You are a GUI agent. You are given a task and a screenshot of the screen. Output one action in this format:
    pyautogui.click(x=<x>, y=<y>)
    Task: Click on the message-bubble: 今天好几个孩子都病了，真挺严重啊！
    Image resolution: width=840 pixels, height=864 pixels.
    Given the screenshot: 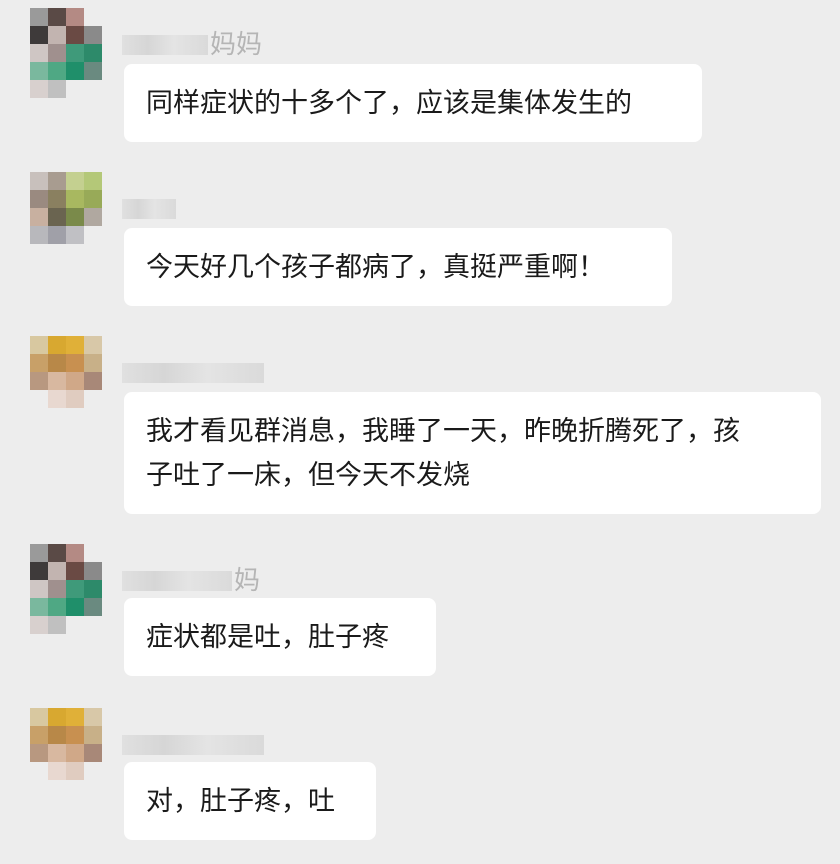 What is the action you would take?
    pyautogui.click(x=398, y=267)
    